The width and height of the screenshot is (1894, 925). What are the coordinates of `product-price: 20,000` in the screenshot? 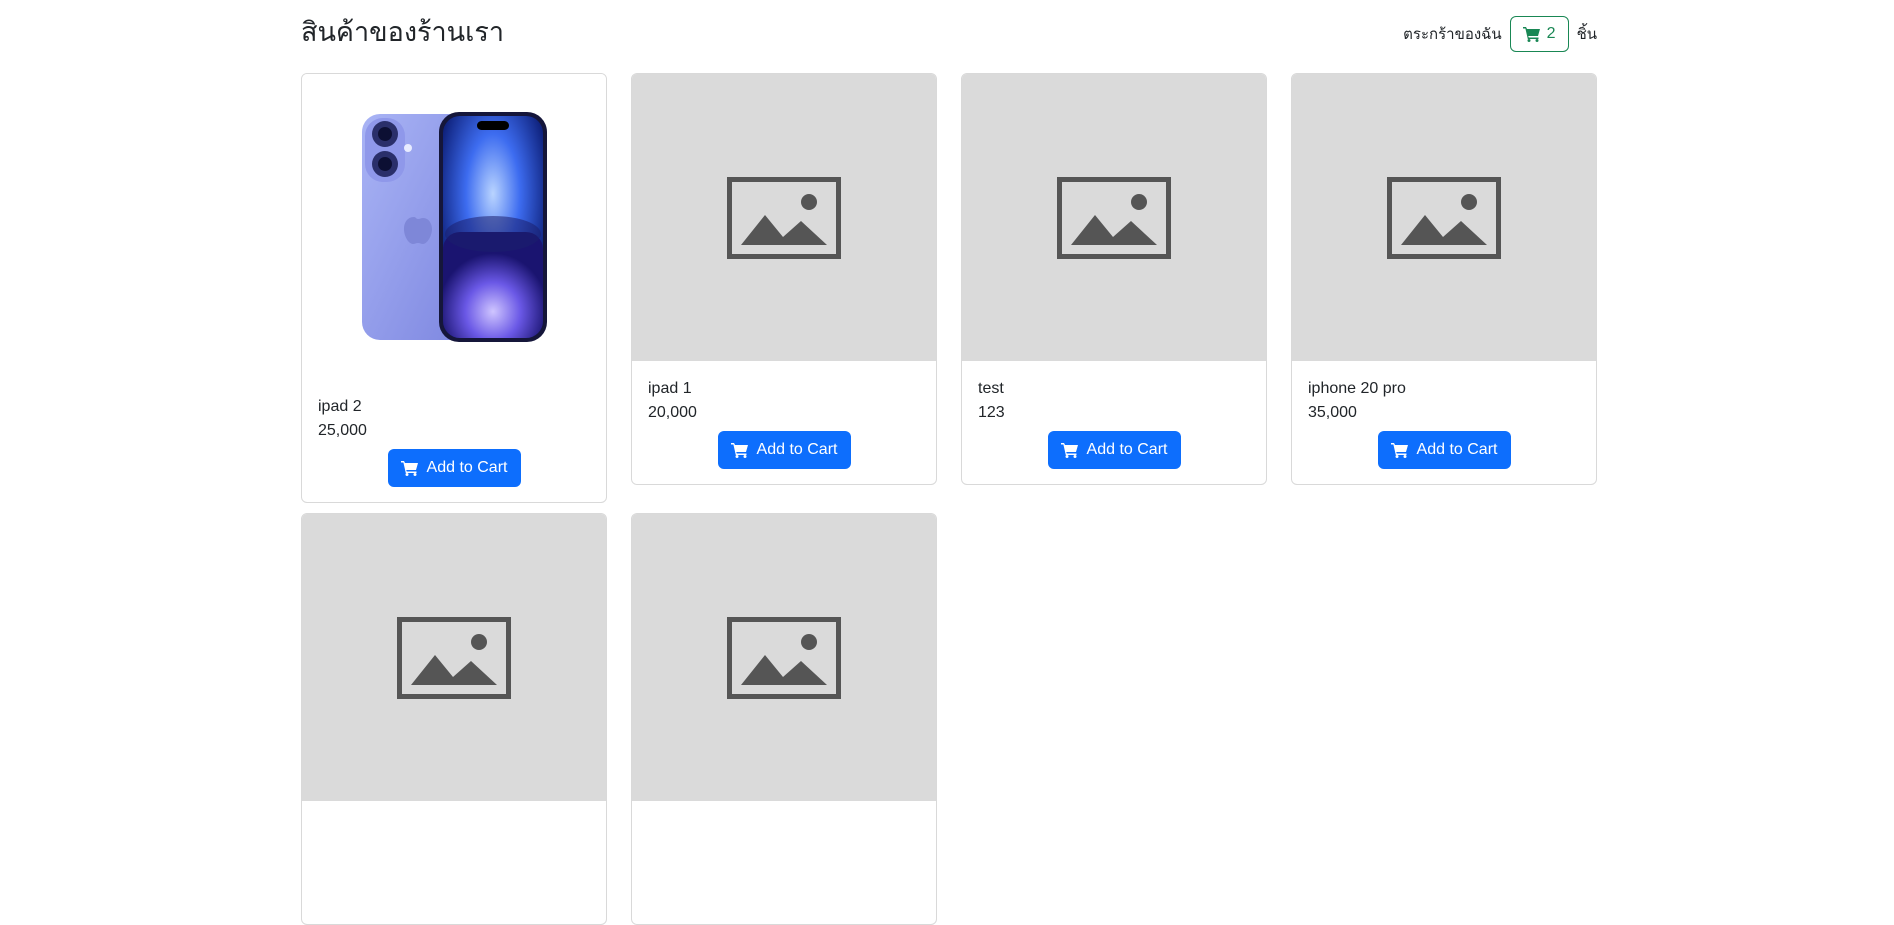 It's located at (672, 412).